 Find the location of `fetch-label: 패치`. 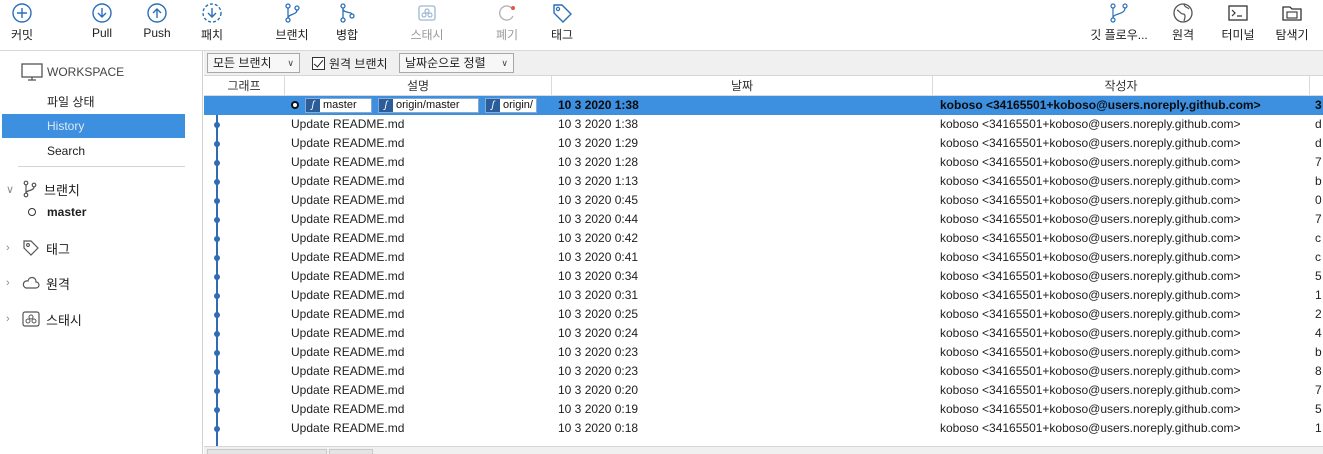

fetch-label: 패치 is located at coordinates (212, 35).